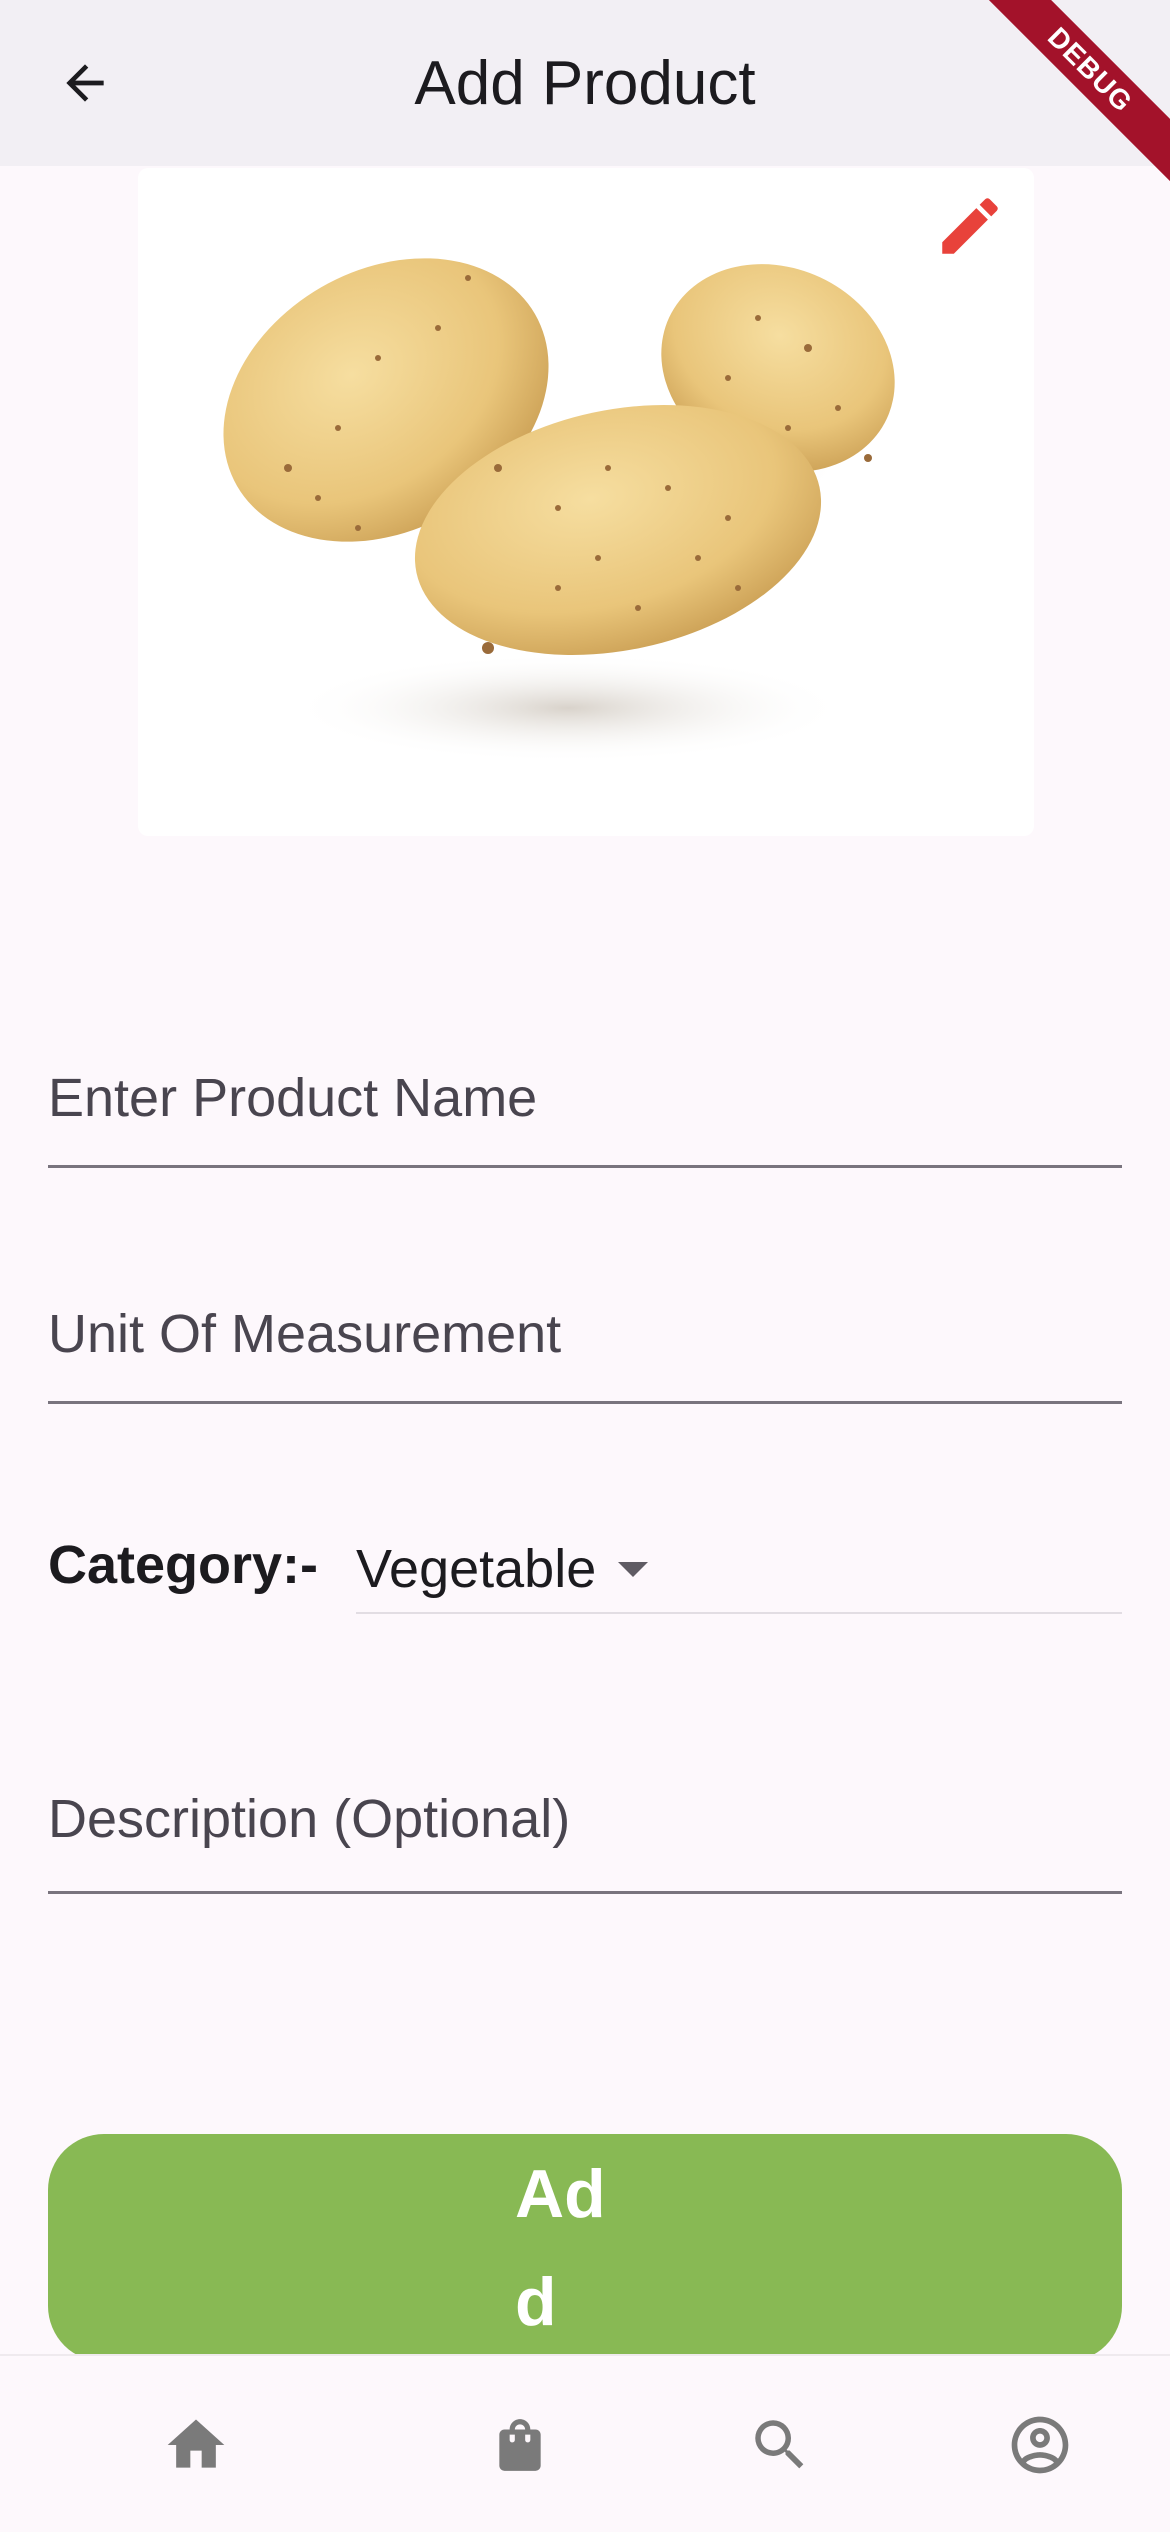 The width and height of the screenshot is (1170, 2532). Describe the element at coordinates (559, 510) in the screenshot. I see `product-image` at that location.